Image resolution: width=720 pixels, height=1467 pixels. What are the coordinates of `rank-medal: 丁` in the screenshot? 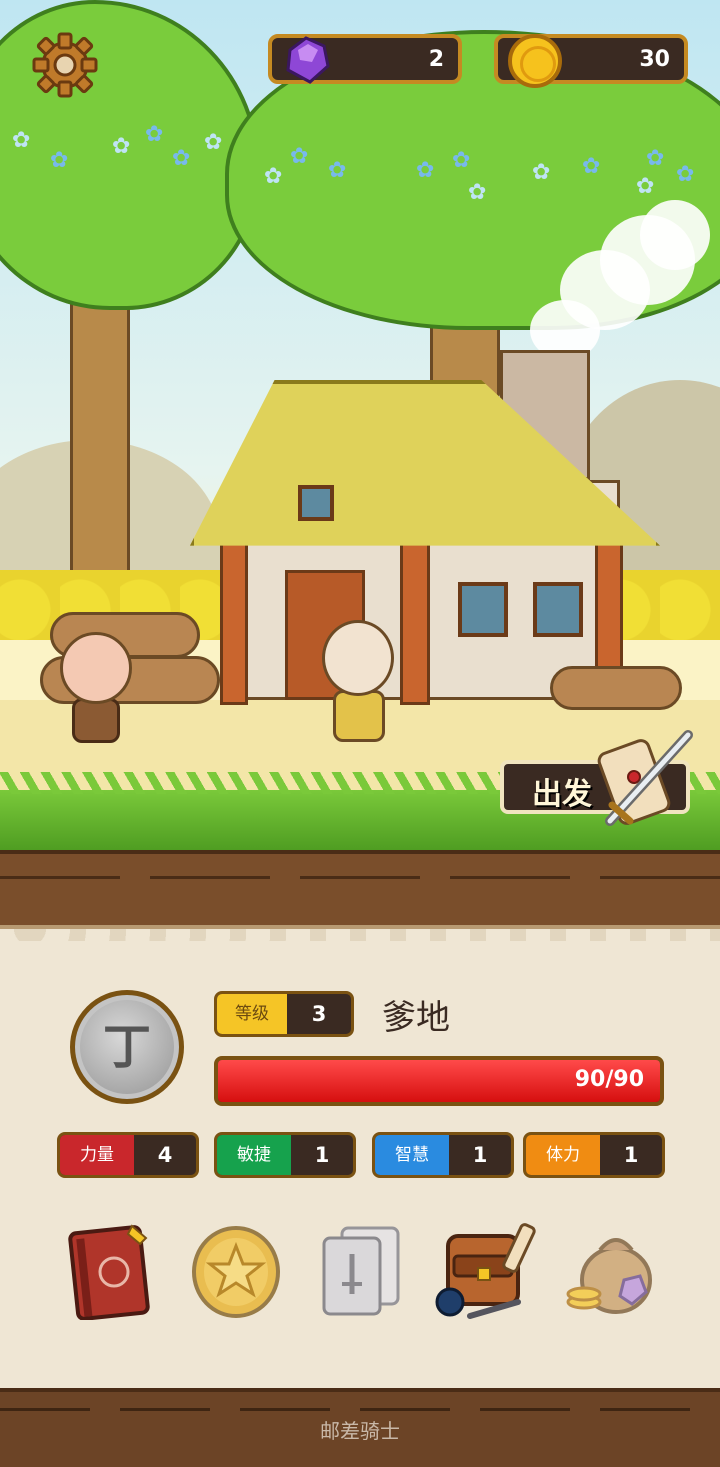 It's located at (127, 1047).